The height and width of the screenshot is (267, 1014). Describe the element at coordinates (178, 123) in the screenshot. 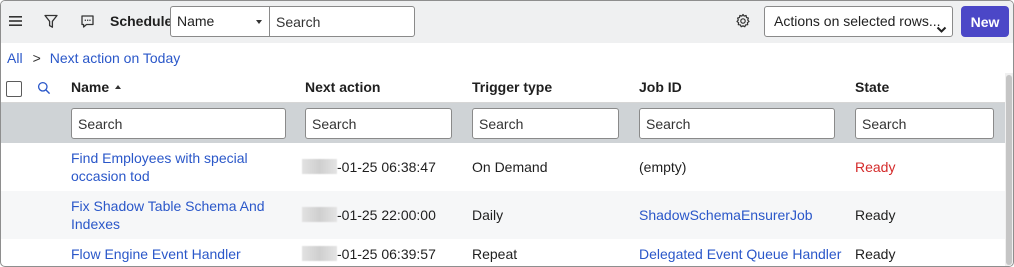

I see `search-name-input` at that location.